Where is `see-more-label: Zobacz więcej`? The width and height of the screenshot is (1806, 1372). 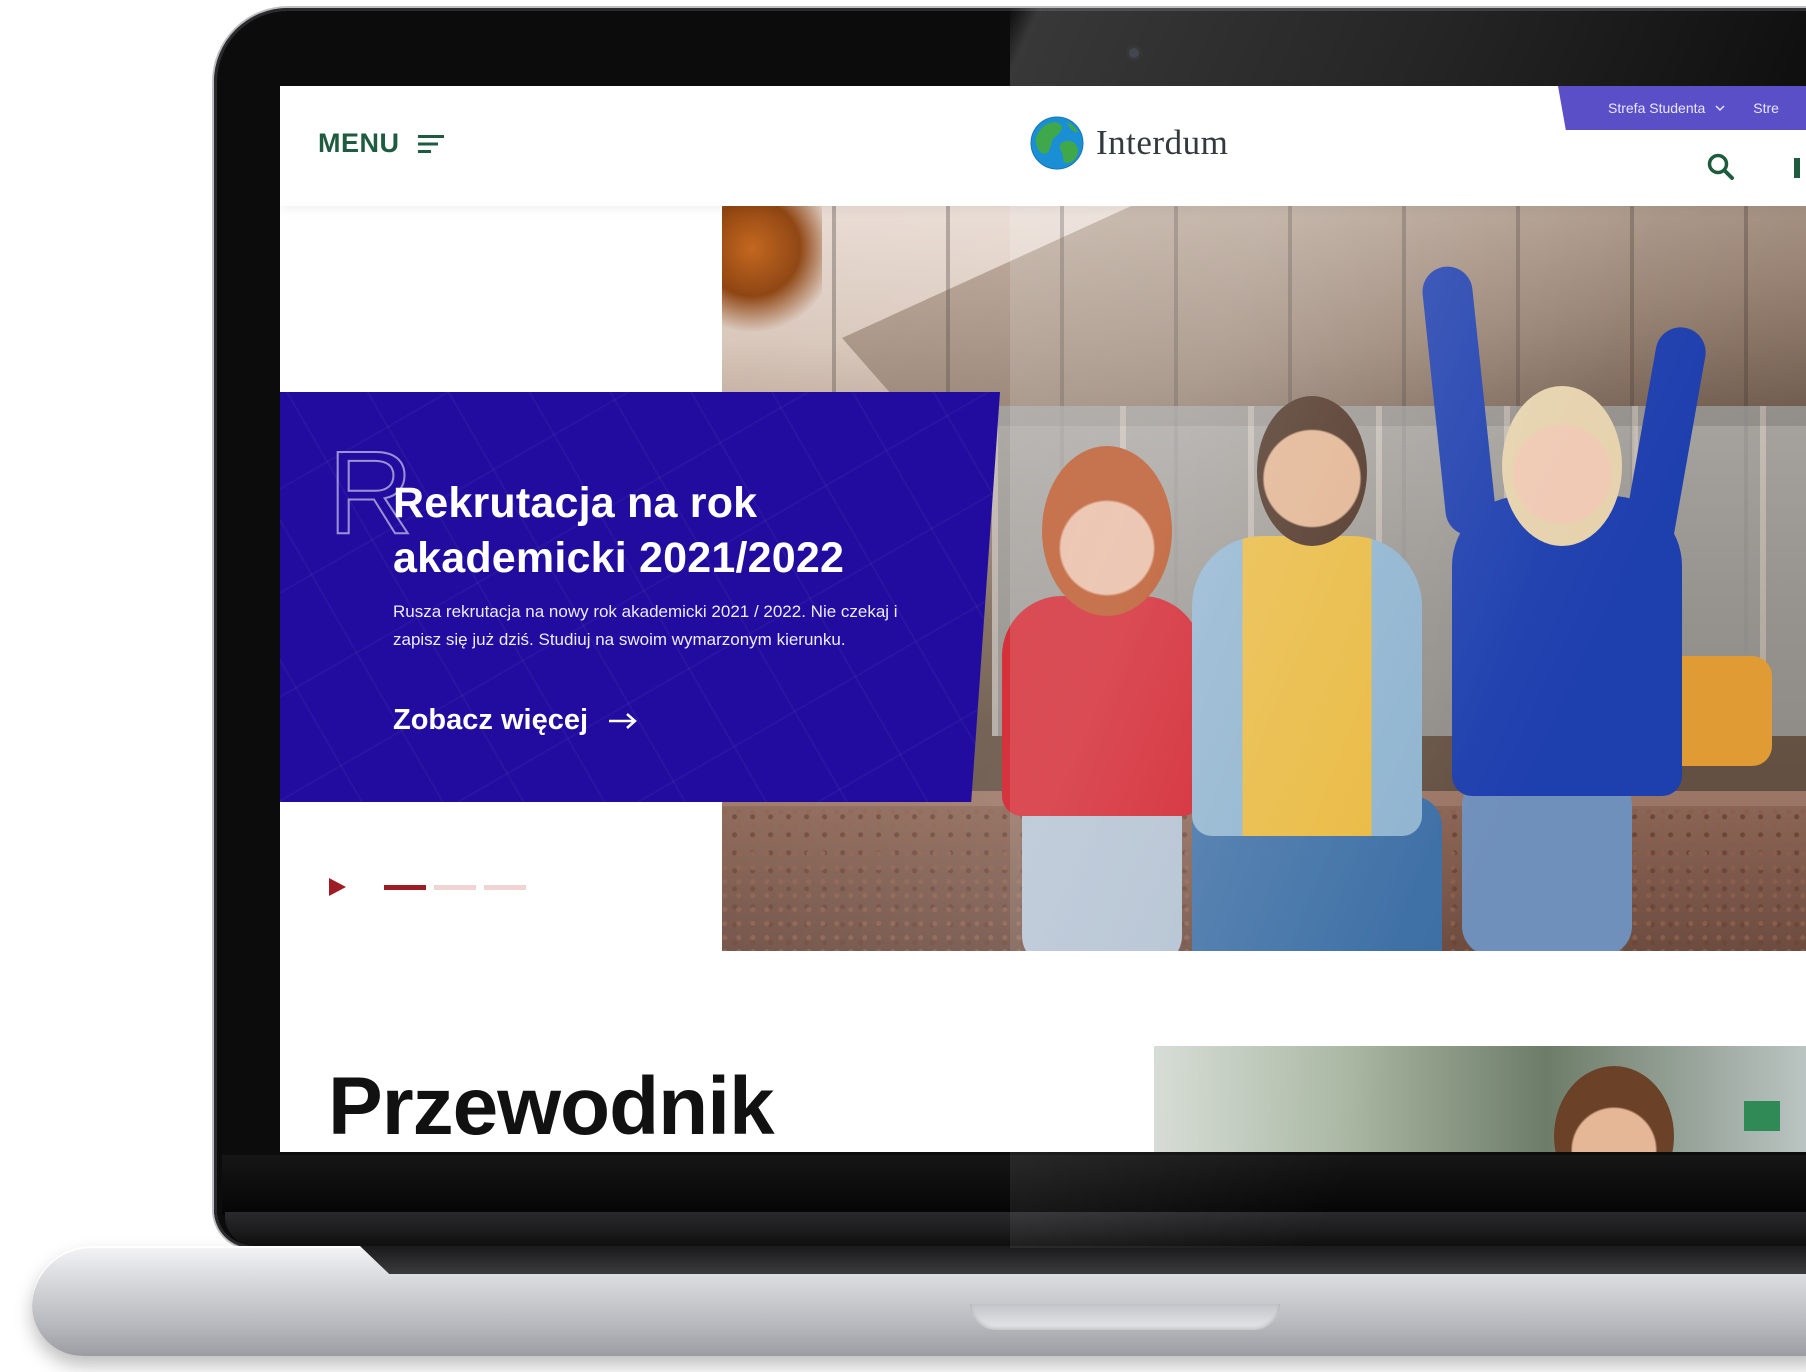
see-more-label: Zobacz więcej is located at coordinates (491, 720).